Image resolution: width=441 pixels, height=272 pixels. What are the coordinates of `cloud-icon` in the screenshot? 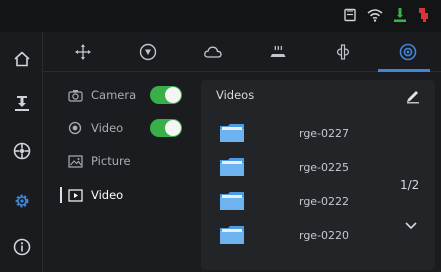 It's located at (213, 52).